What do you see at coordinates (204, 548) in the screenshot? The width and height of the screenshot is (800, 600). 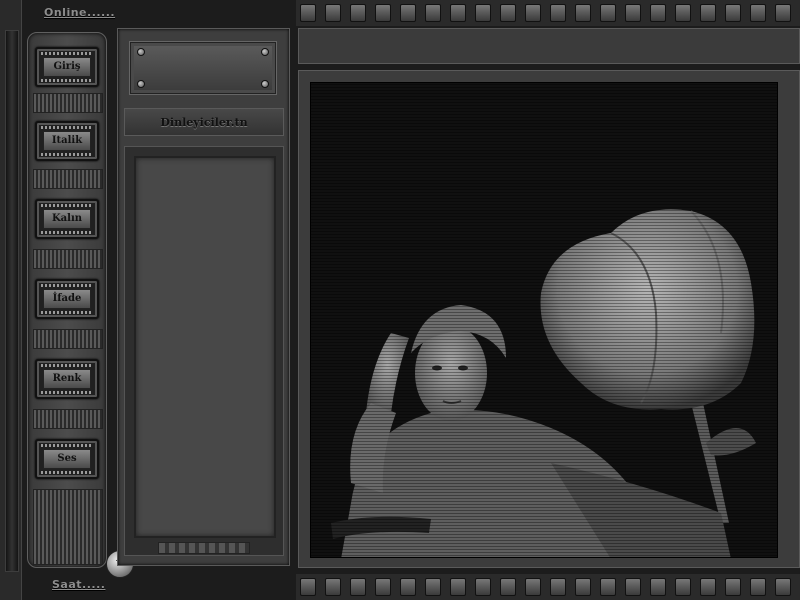 I see `users-list-footer-bar` at bounding box center [204, 548].